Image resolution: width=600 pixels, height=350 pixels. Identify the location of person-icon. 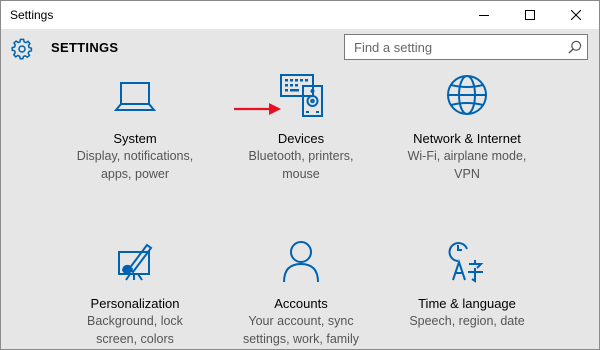
(301, 265).